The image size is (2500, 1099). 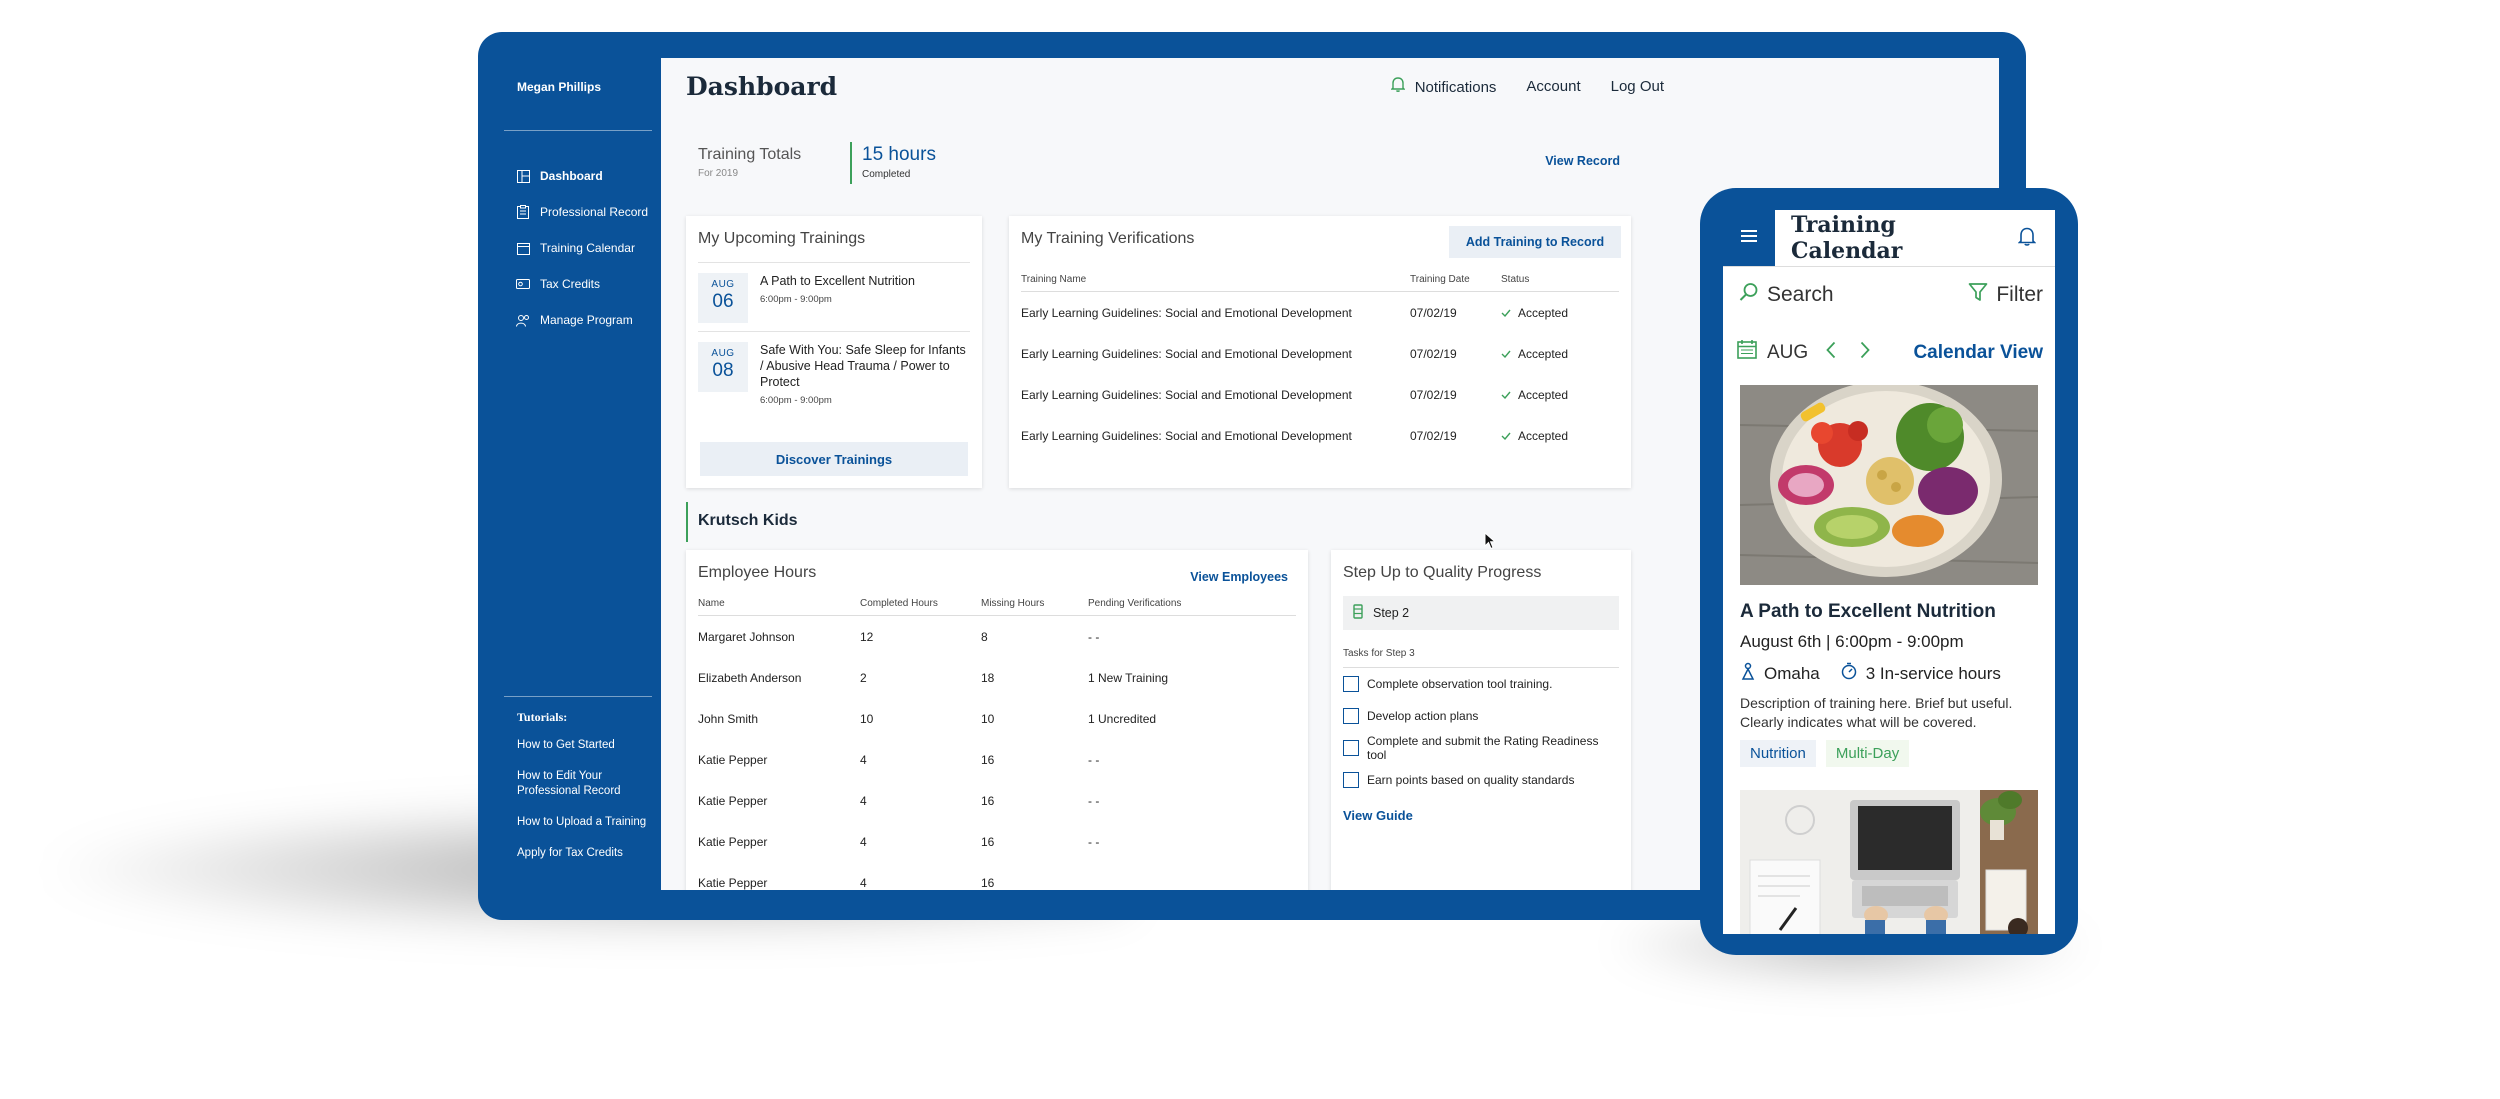 What do you see at coordinates (1800, 294) in the screenshot?
I see `search-placeholder: Search` at bounding box center [1800, 294].